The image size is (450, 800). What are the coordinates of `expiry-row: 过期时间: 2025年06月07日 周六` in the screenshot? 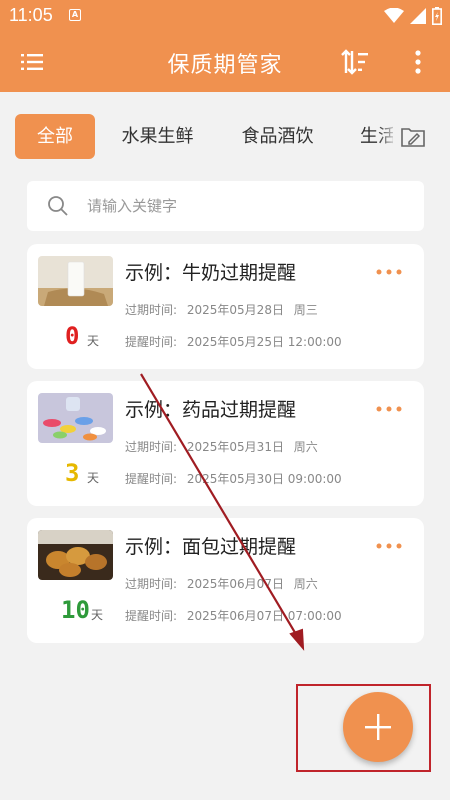 It's located at (224, 583).